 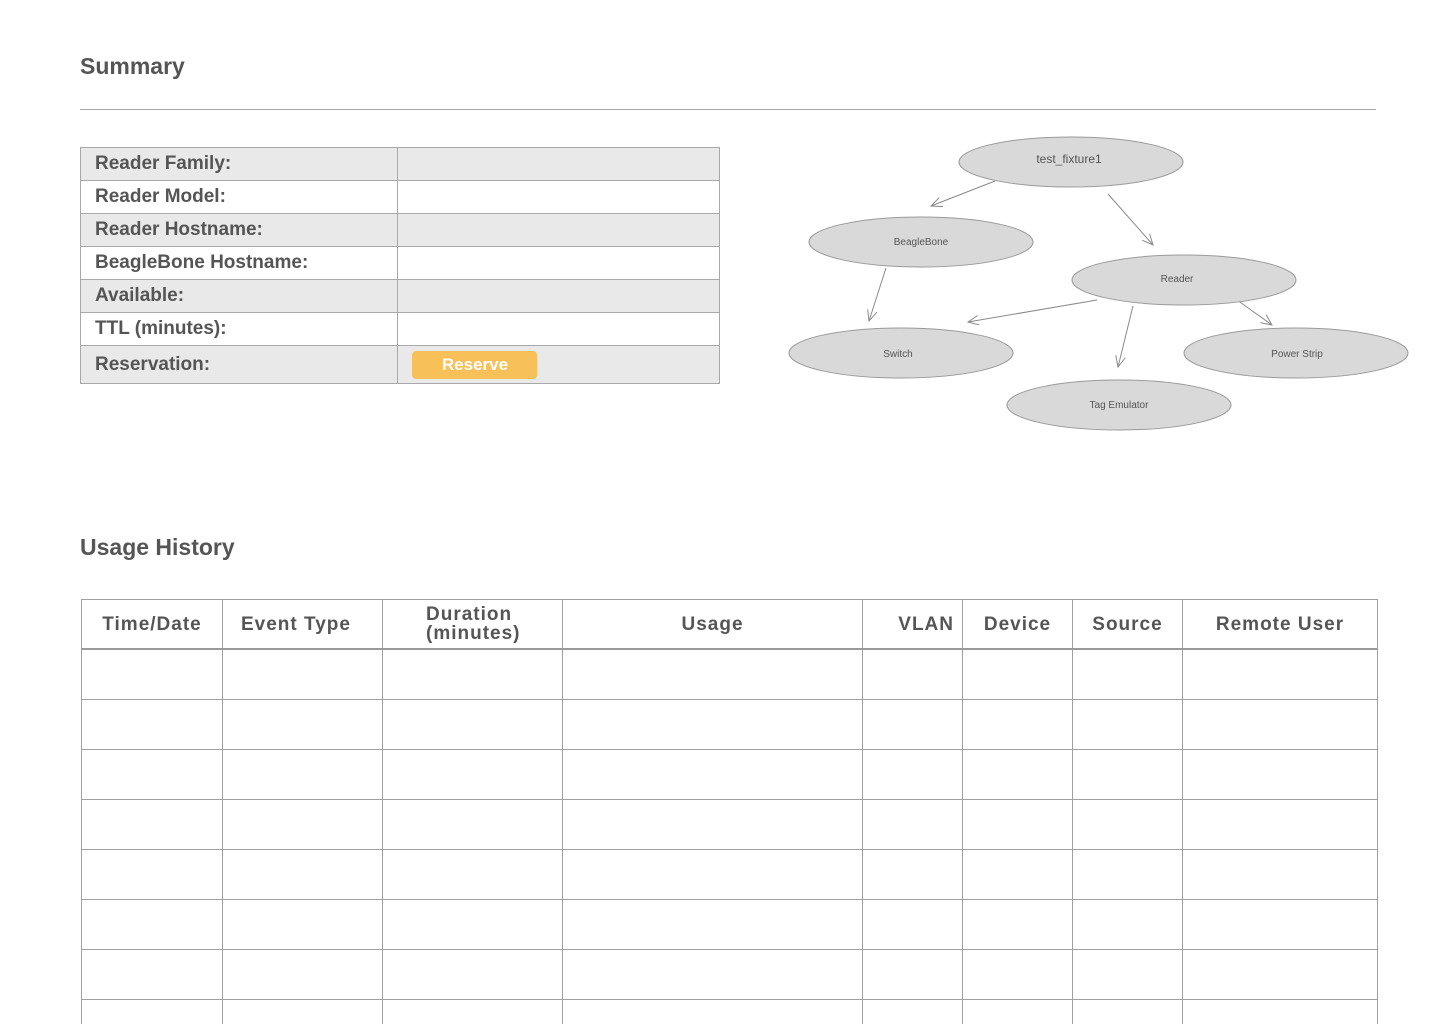 I want to click on col-header-vlan-label: VLAN, so click(x=926, y=624).